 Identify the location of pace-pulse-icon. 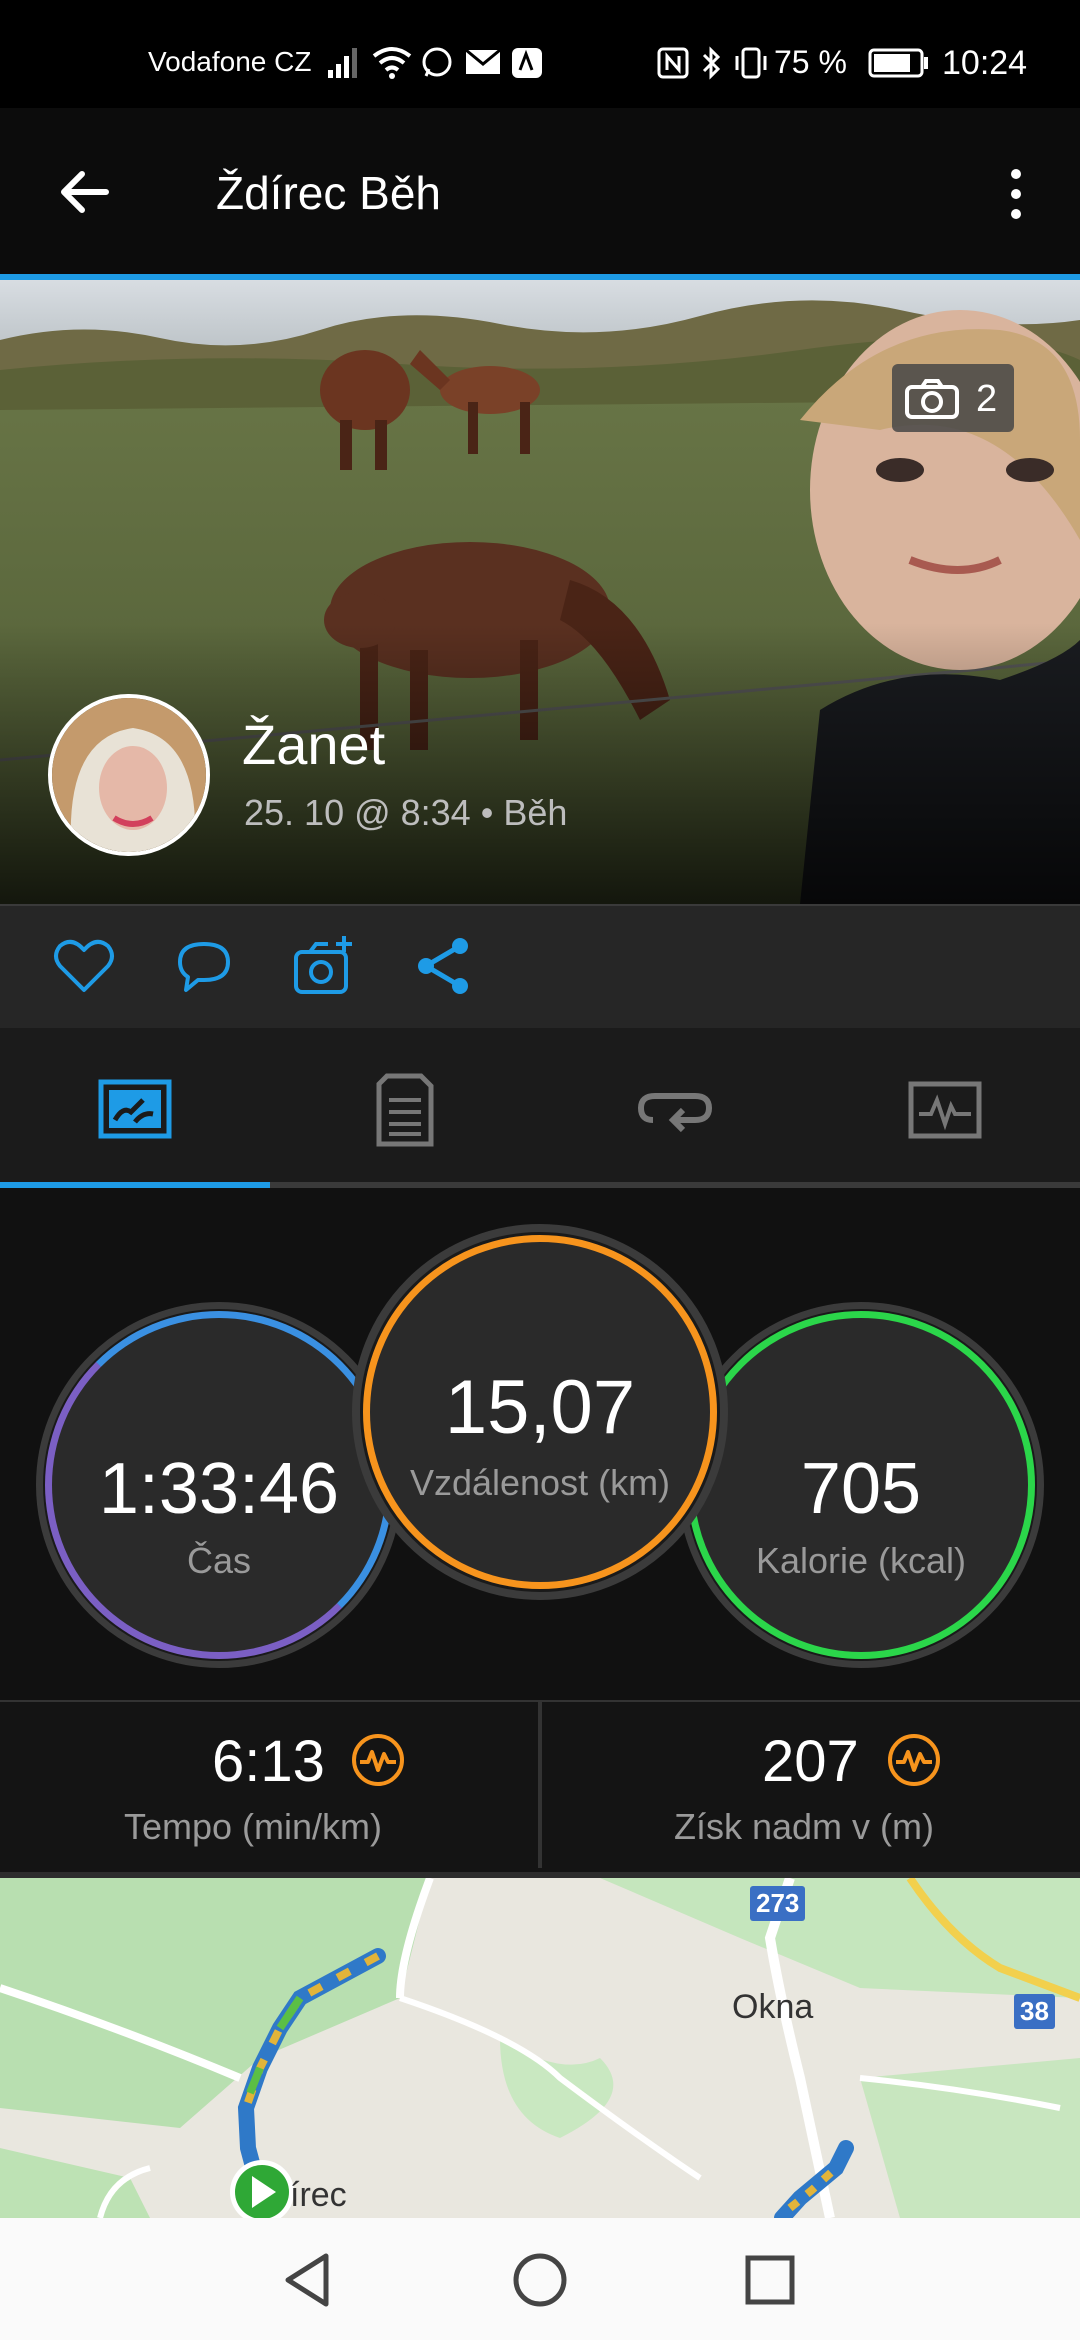
(378, 1760).